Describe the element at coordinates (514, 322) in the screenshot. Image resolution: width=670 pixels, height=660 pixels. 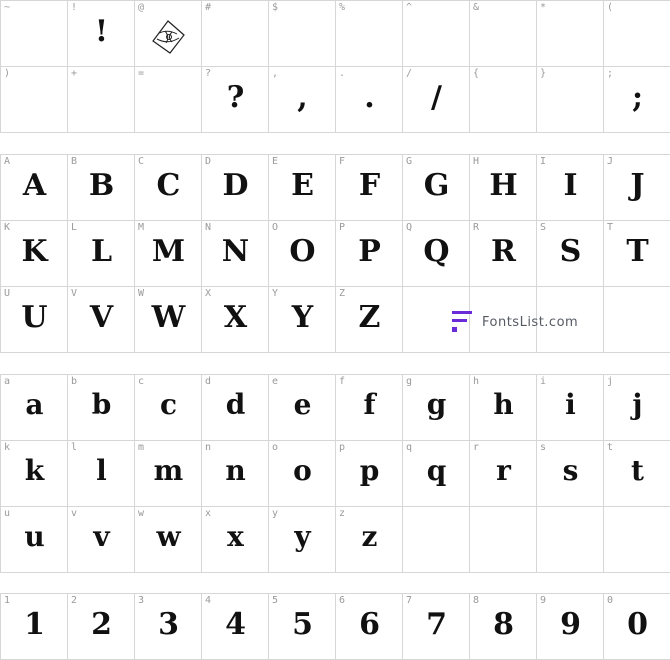
I see `fontslist-watermark: FontsList.com` at that location.